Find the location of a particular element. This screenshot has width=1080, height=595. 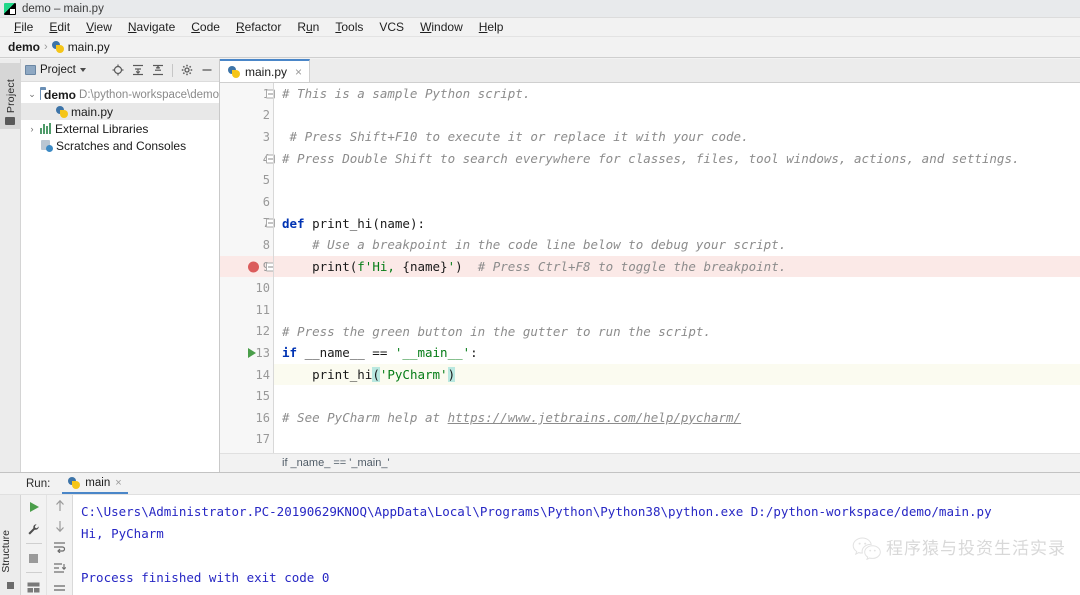

menu-item-edit: Edit is located at coordinates (59, 27).